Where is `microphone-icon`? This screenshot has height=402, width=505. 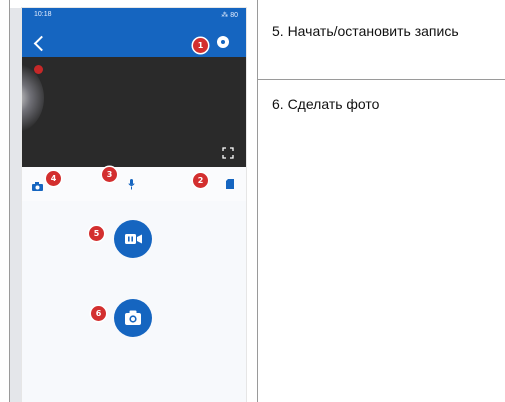
microphone-icon is located at coordinates (131, 183).